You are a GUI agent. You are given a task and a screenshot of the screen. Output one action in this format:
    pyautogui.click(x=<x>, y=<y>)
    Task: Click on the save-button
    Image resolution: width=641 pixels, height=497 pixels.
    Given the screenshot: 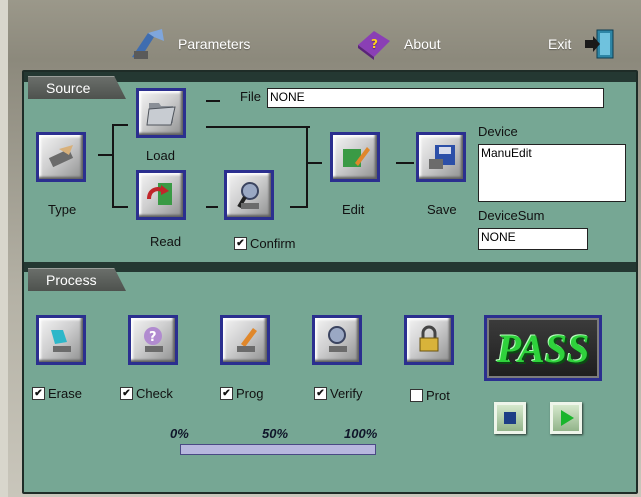 What is the action you would take?
    pyautogui.click(x=441, y=157)
    